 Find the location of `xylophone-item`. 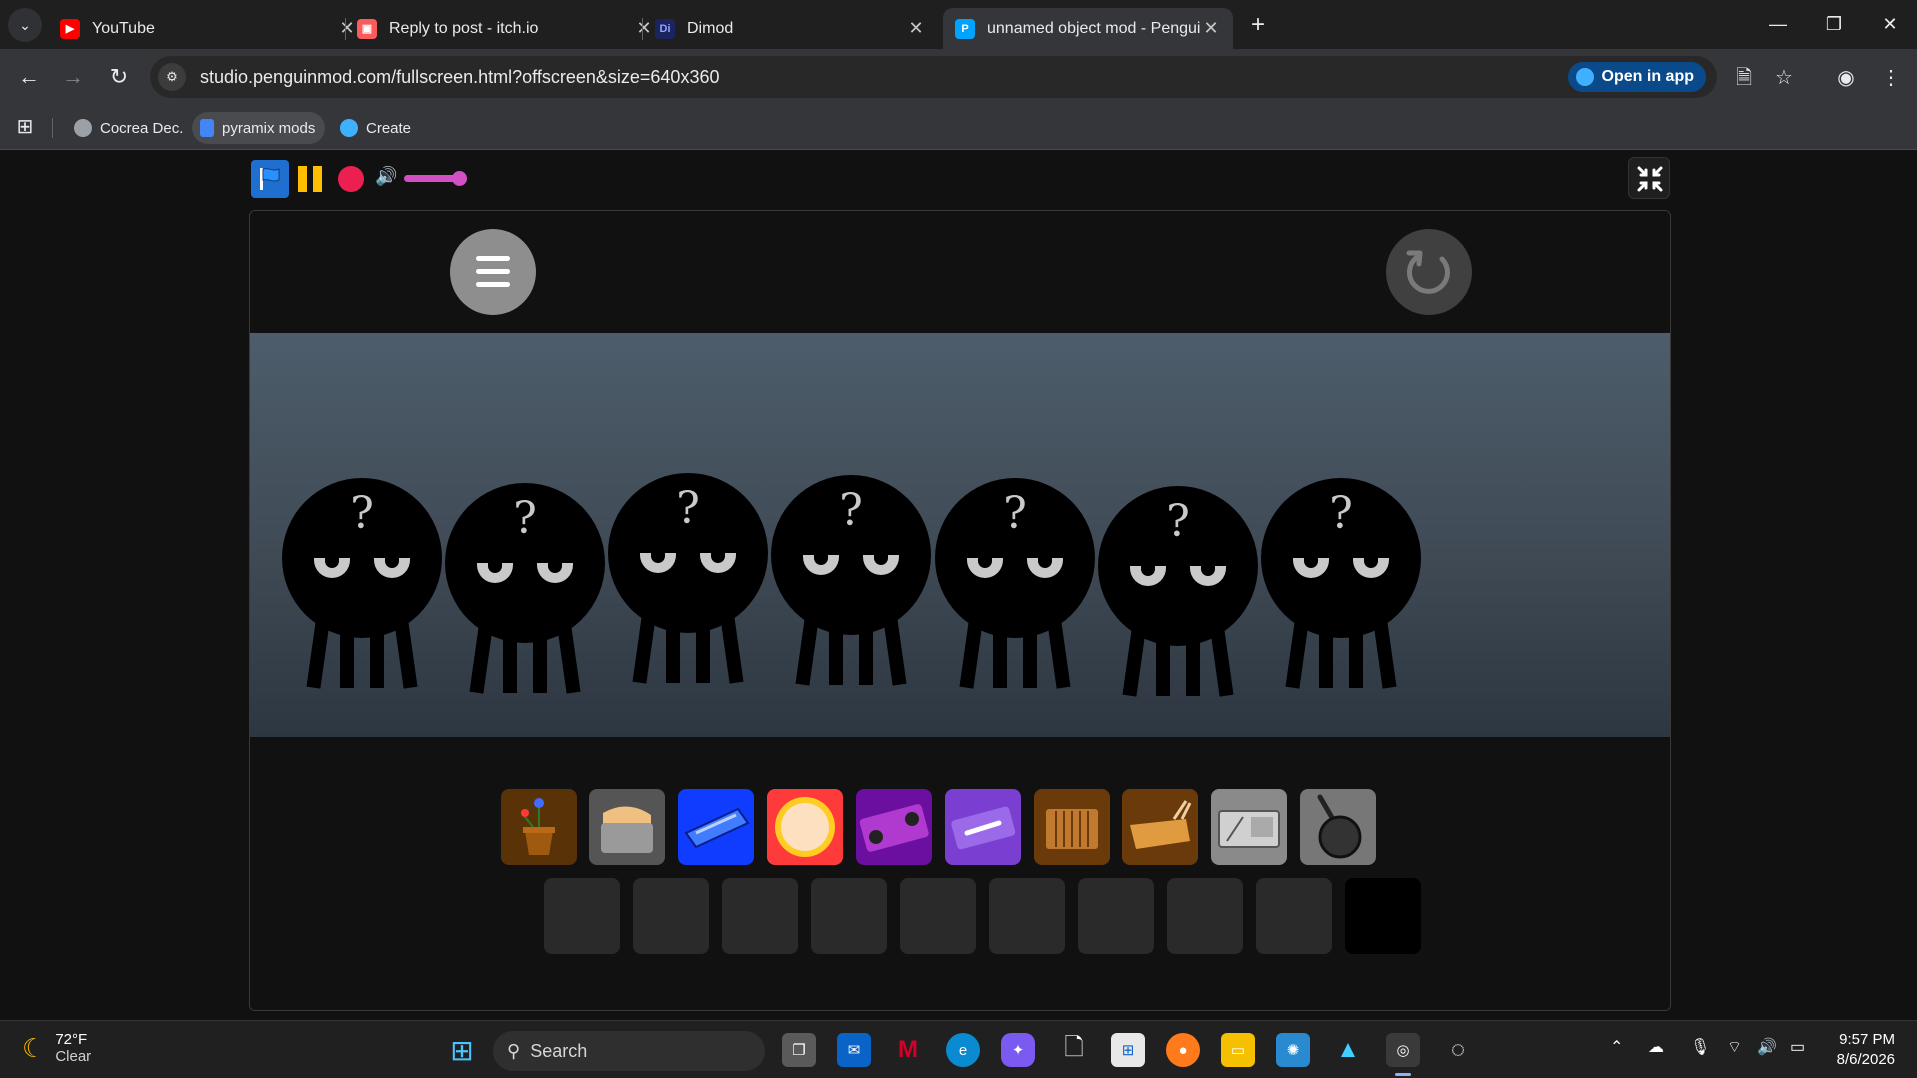

xylophone-item is located at coordinates (1160, 827).